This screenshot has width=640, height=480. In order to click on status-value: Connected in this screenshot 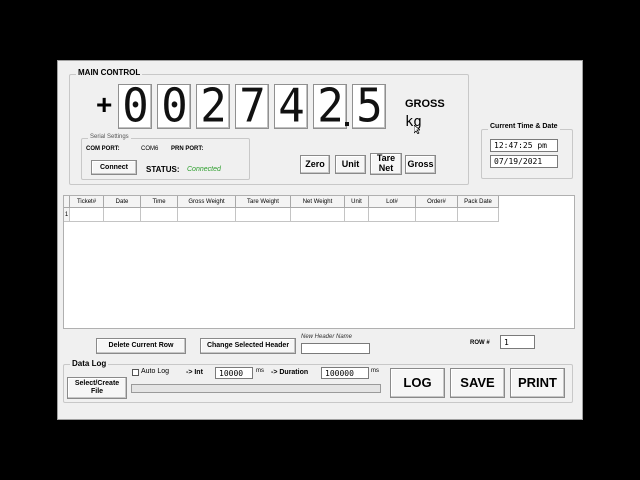, I will do `click(204, 169)`.